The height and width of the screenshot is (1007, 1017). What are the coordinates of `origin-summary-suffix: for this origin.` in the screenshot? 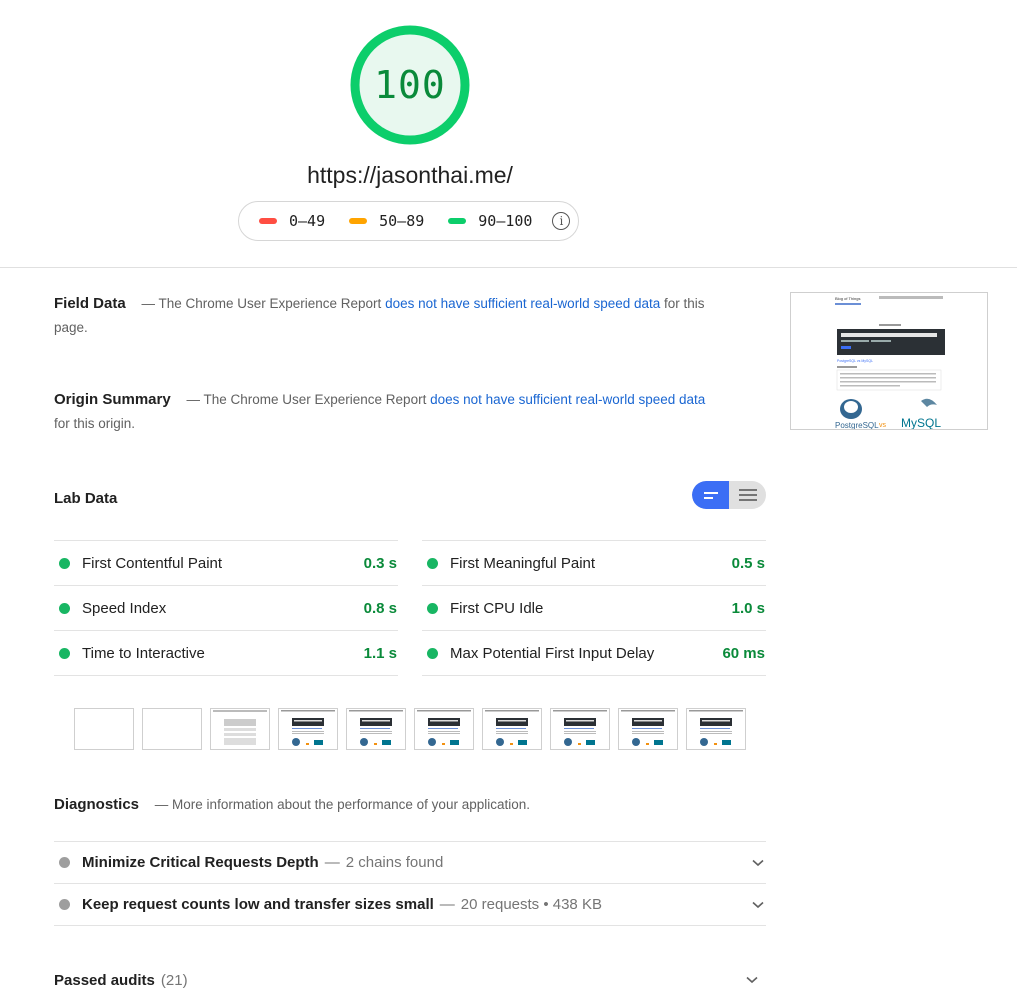 It's located at (95, 423).